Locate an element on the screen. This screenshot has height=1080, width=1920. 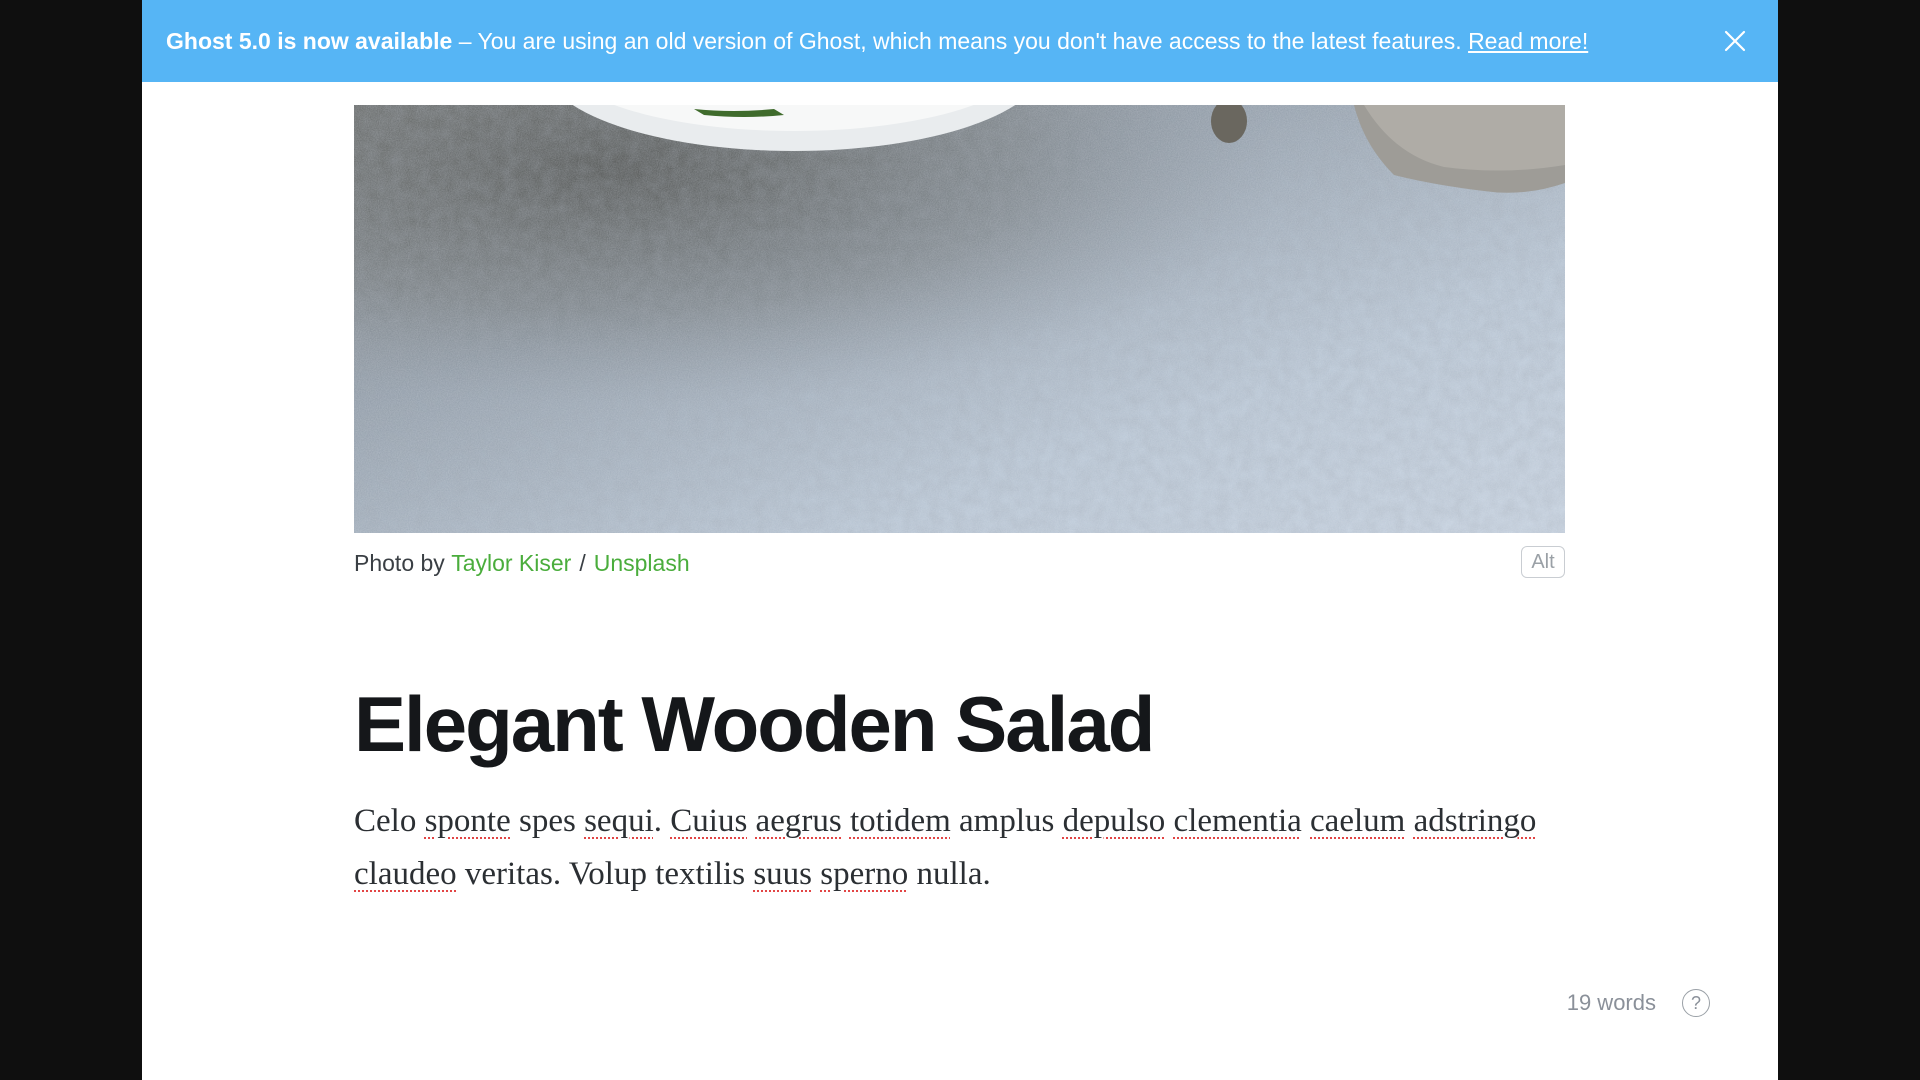
misspelled-word: totidem is located at coordinates (900, 821).